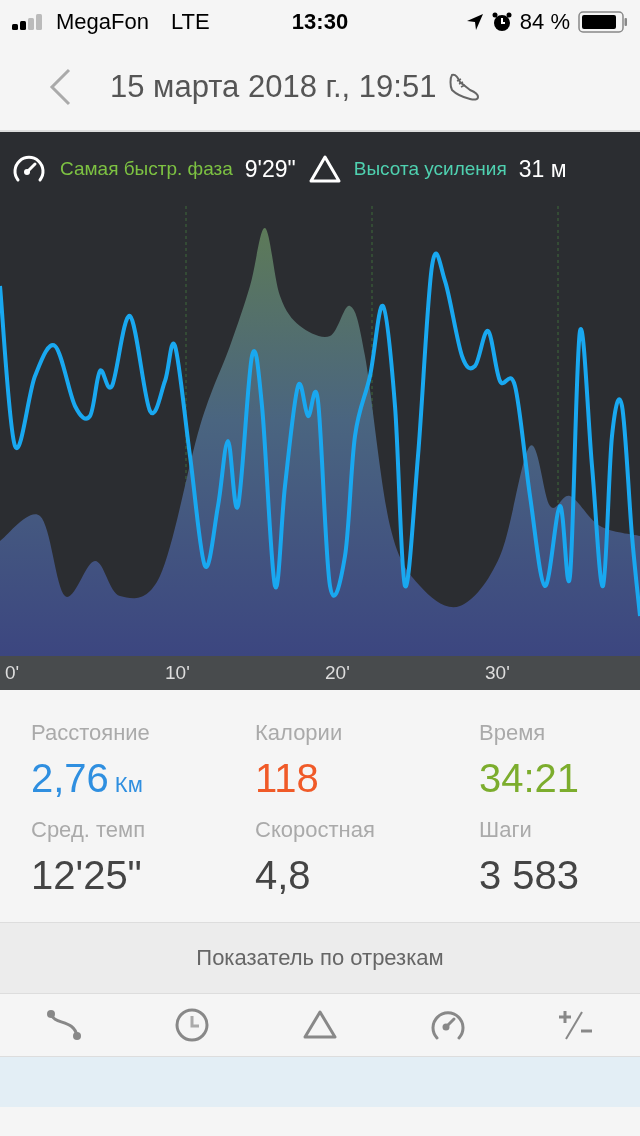 Image resolution: width=640 pixels, height=1136 pixels. What do you see at coordinates (315, 830) in the screenshot?
I see `stat-label: Скоростная` at bounding box center [315, 830].